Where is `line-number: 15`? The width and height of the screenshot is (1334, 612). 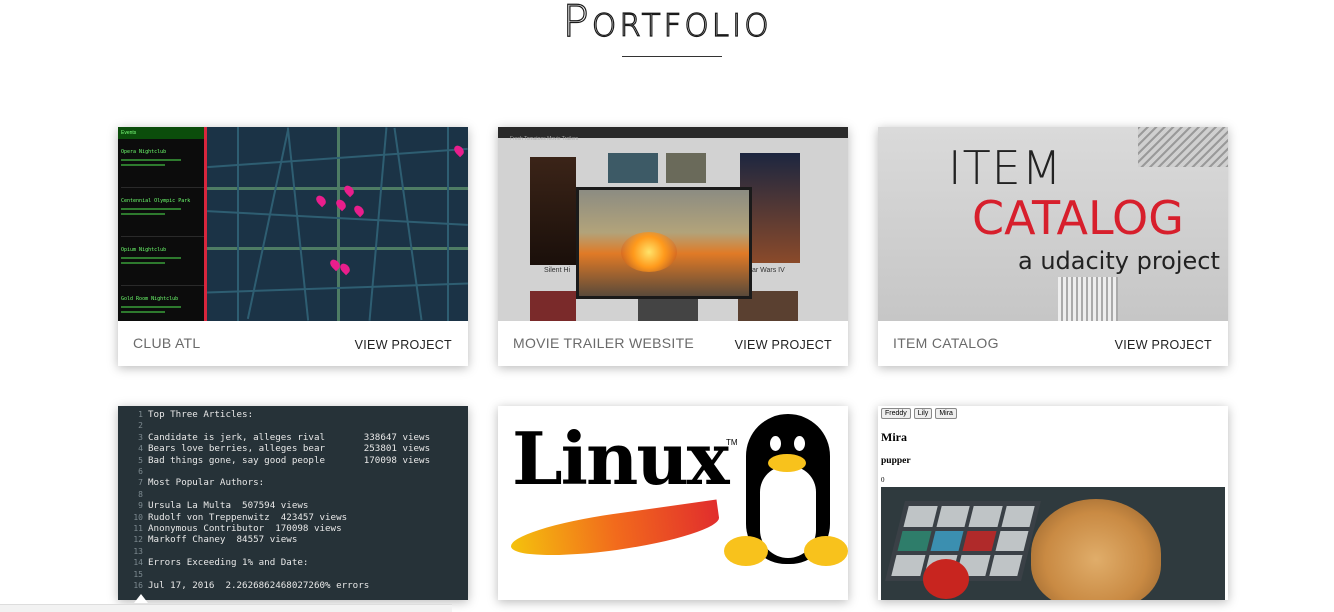
line-number: 15 is located at coordinates (138, 574).